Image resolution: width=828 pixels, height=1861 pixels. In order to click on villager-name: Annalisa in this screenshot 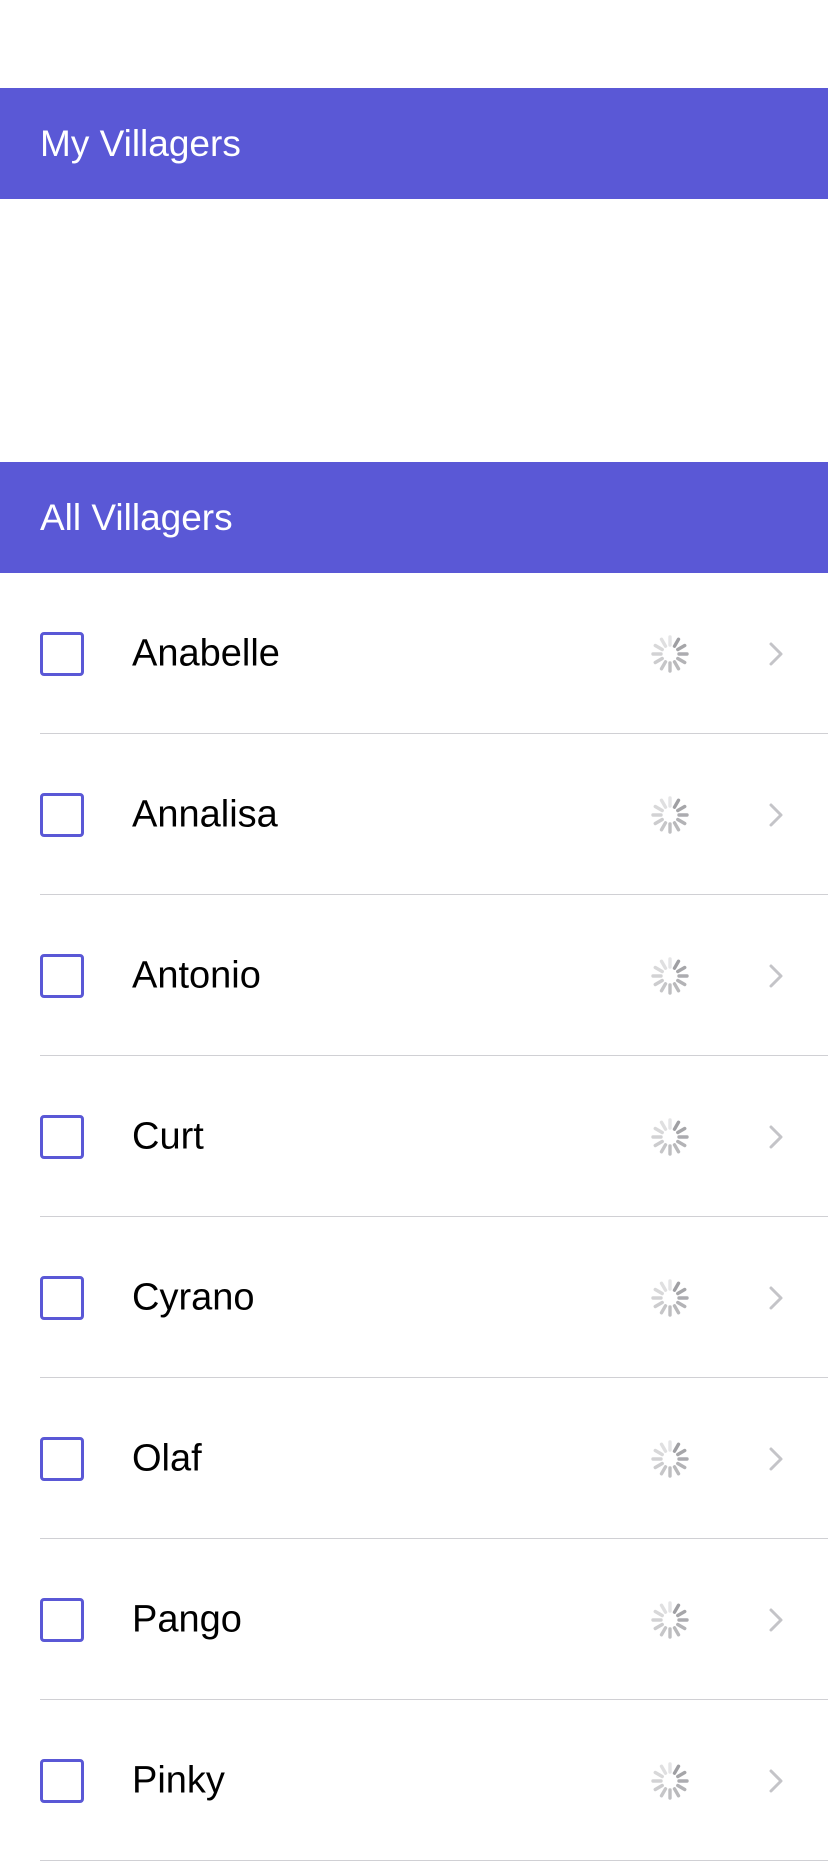, I will do `click(205, 814)`.